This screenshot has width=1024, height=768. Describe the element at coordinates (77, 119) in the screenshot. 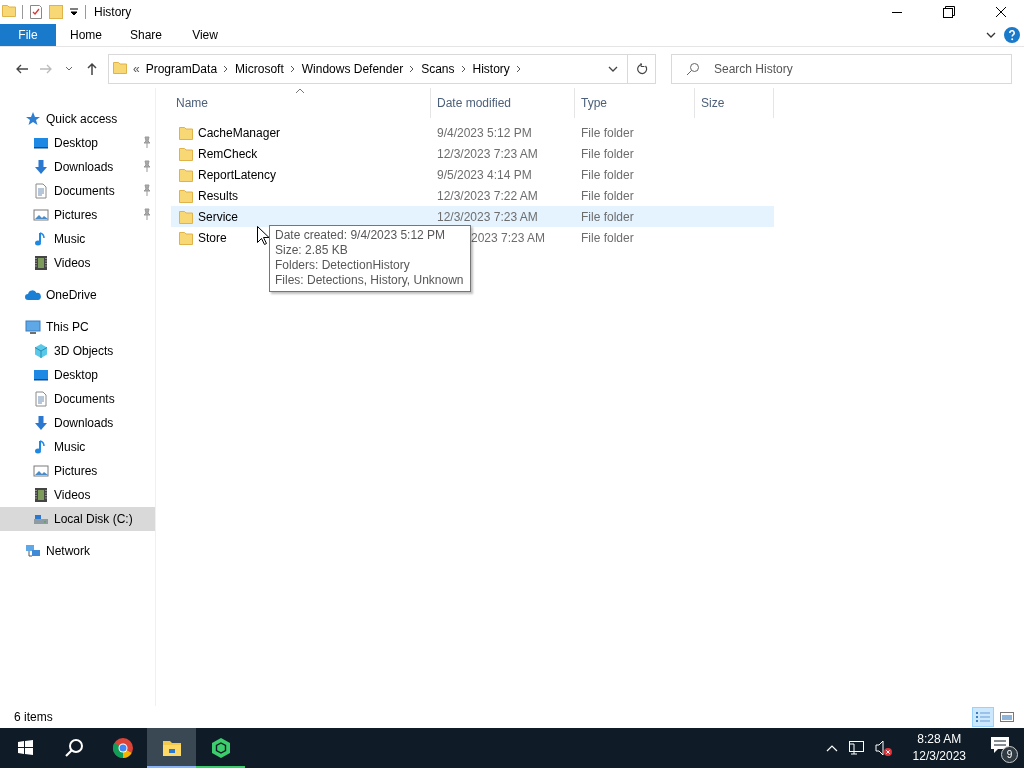

I see `navigation-item: Quick access` at that location.